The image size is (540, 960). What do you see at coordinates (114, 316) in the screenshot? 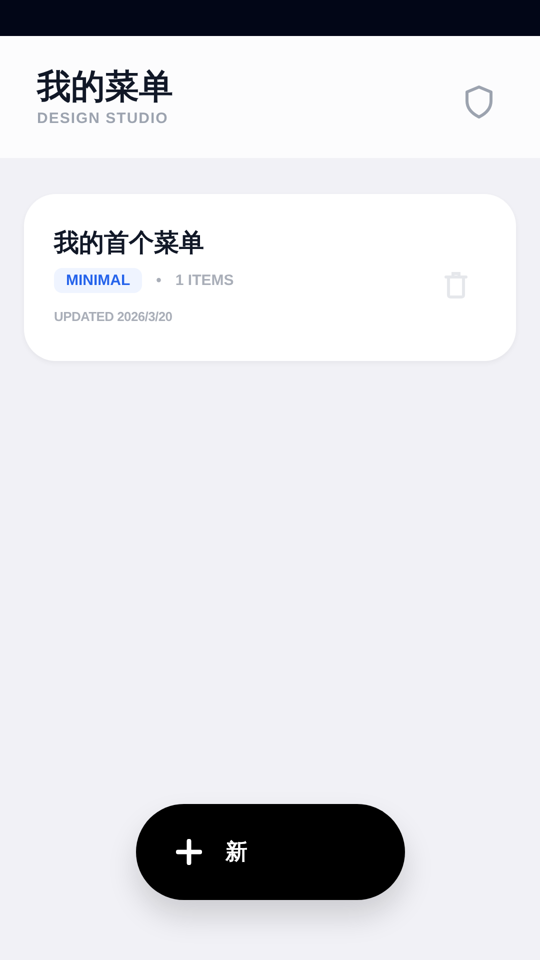
I see `updated-date: UPDATED 2026/3/20` at bounding box center [114, 316].